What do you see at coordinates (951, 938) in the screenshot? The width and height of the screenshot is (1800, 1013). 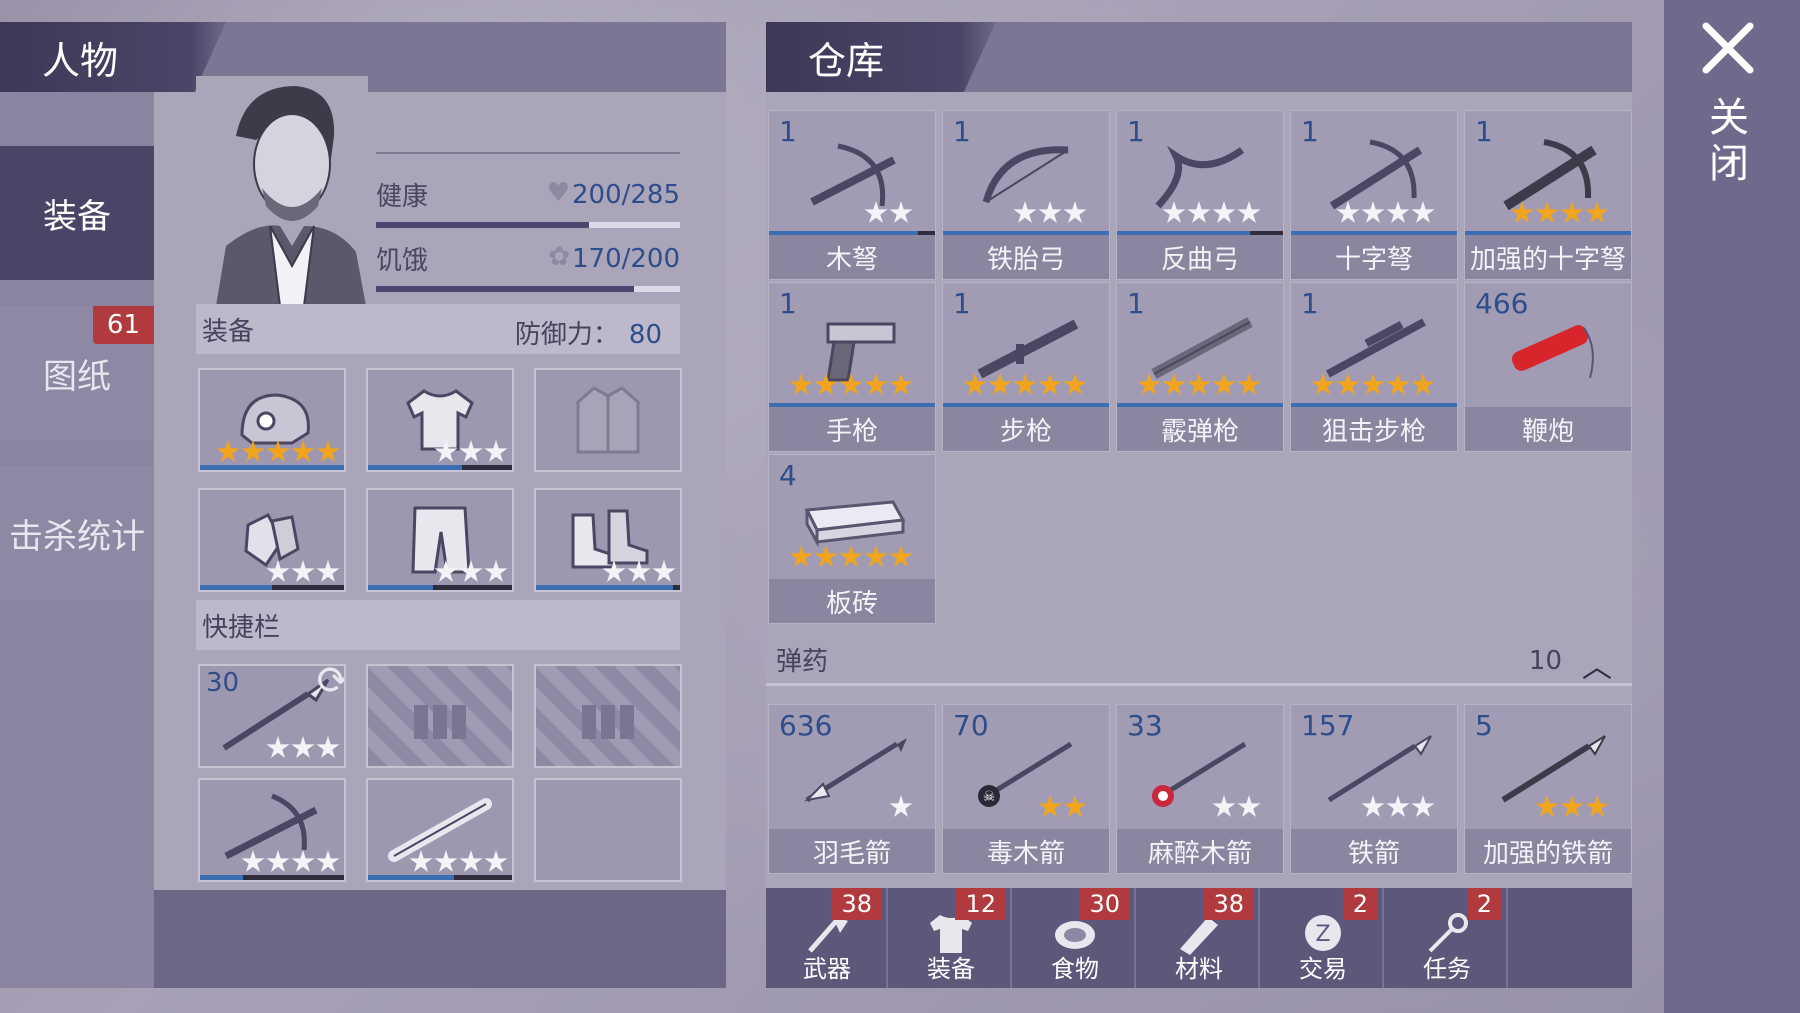 I see `category-tab: 装备 12` at bounding box center [951, 938].